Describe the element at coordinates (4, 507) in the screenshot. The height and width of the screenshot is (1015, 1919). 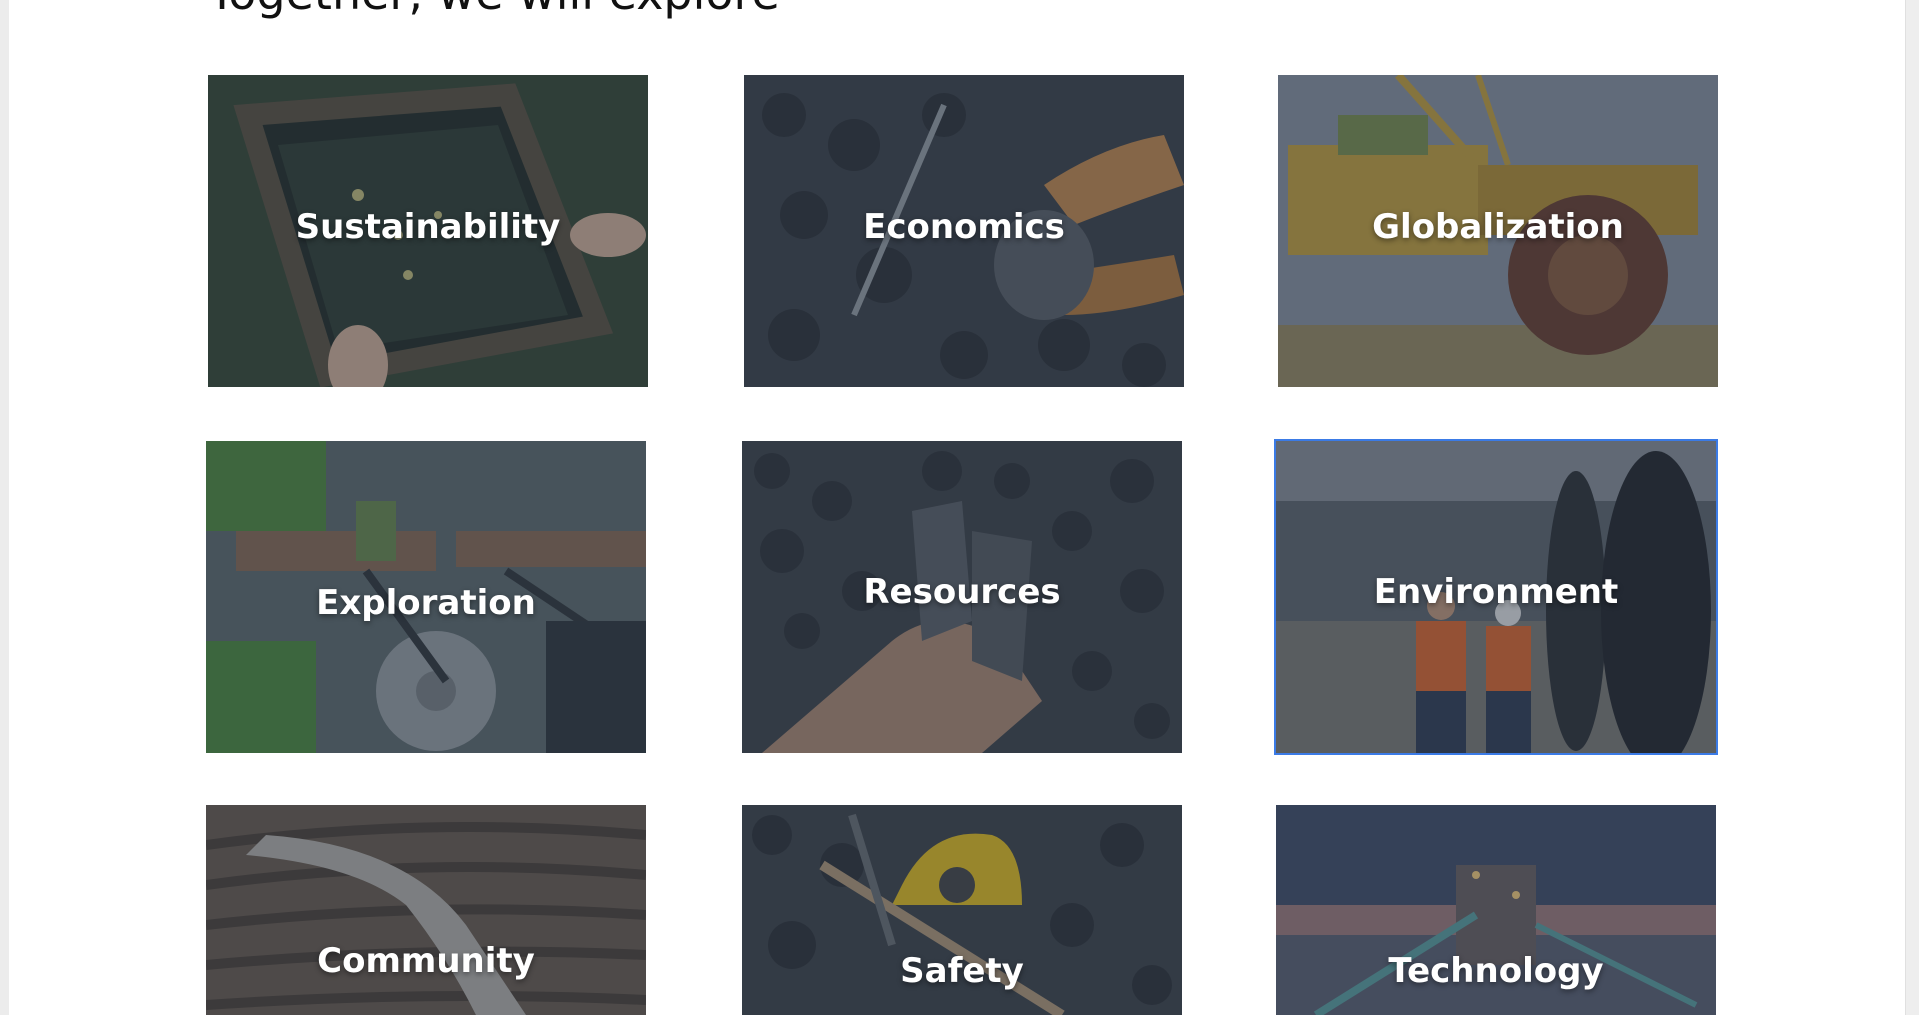
I see `page-left-border` at that location.